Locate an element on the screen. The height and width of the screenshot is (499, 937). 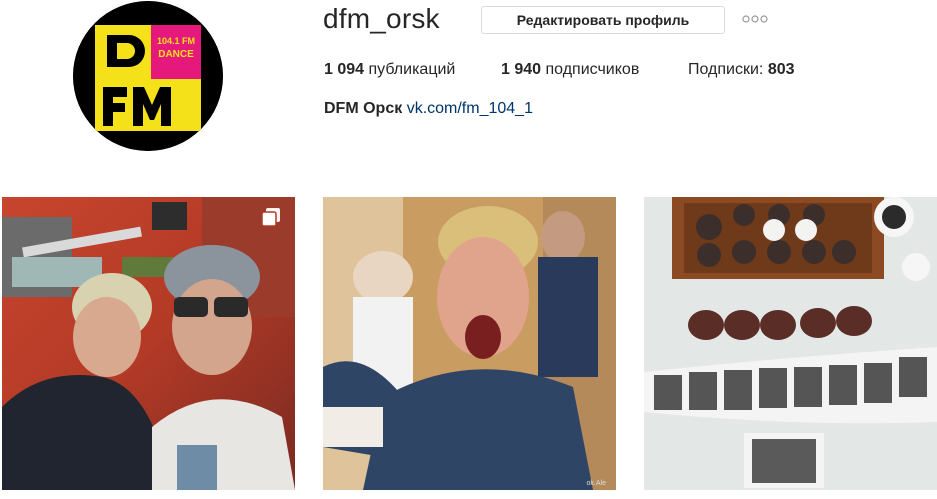
dfm-logo: 104.1 FM DANCE is located at coordinates (148, 76).